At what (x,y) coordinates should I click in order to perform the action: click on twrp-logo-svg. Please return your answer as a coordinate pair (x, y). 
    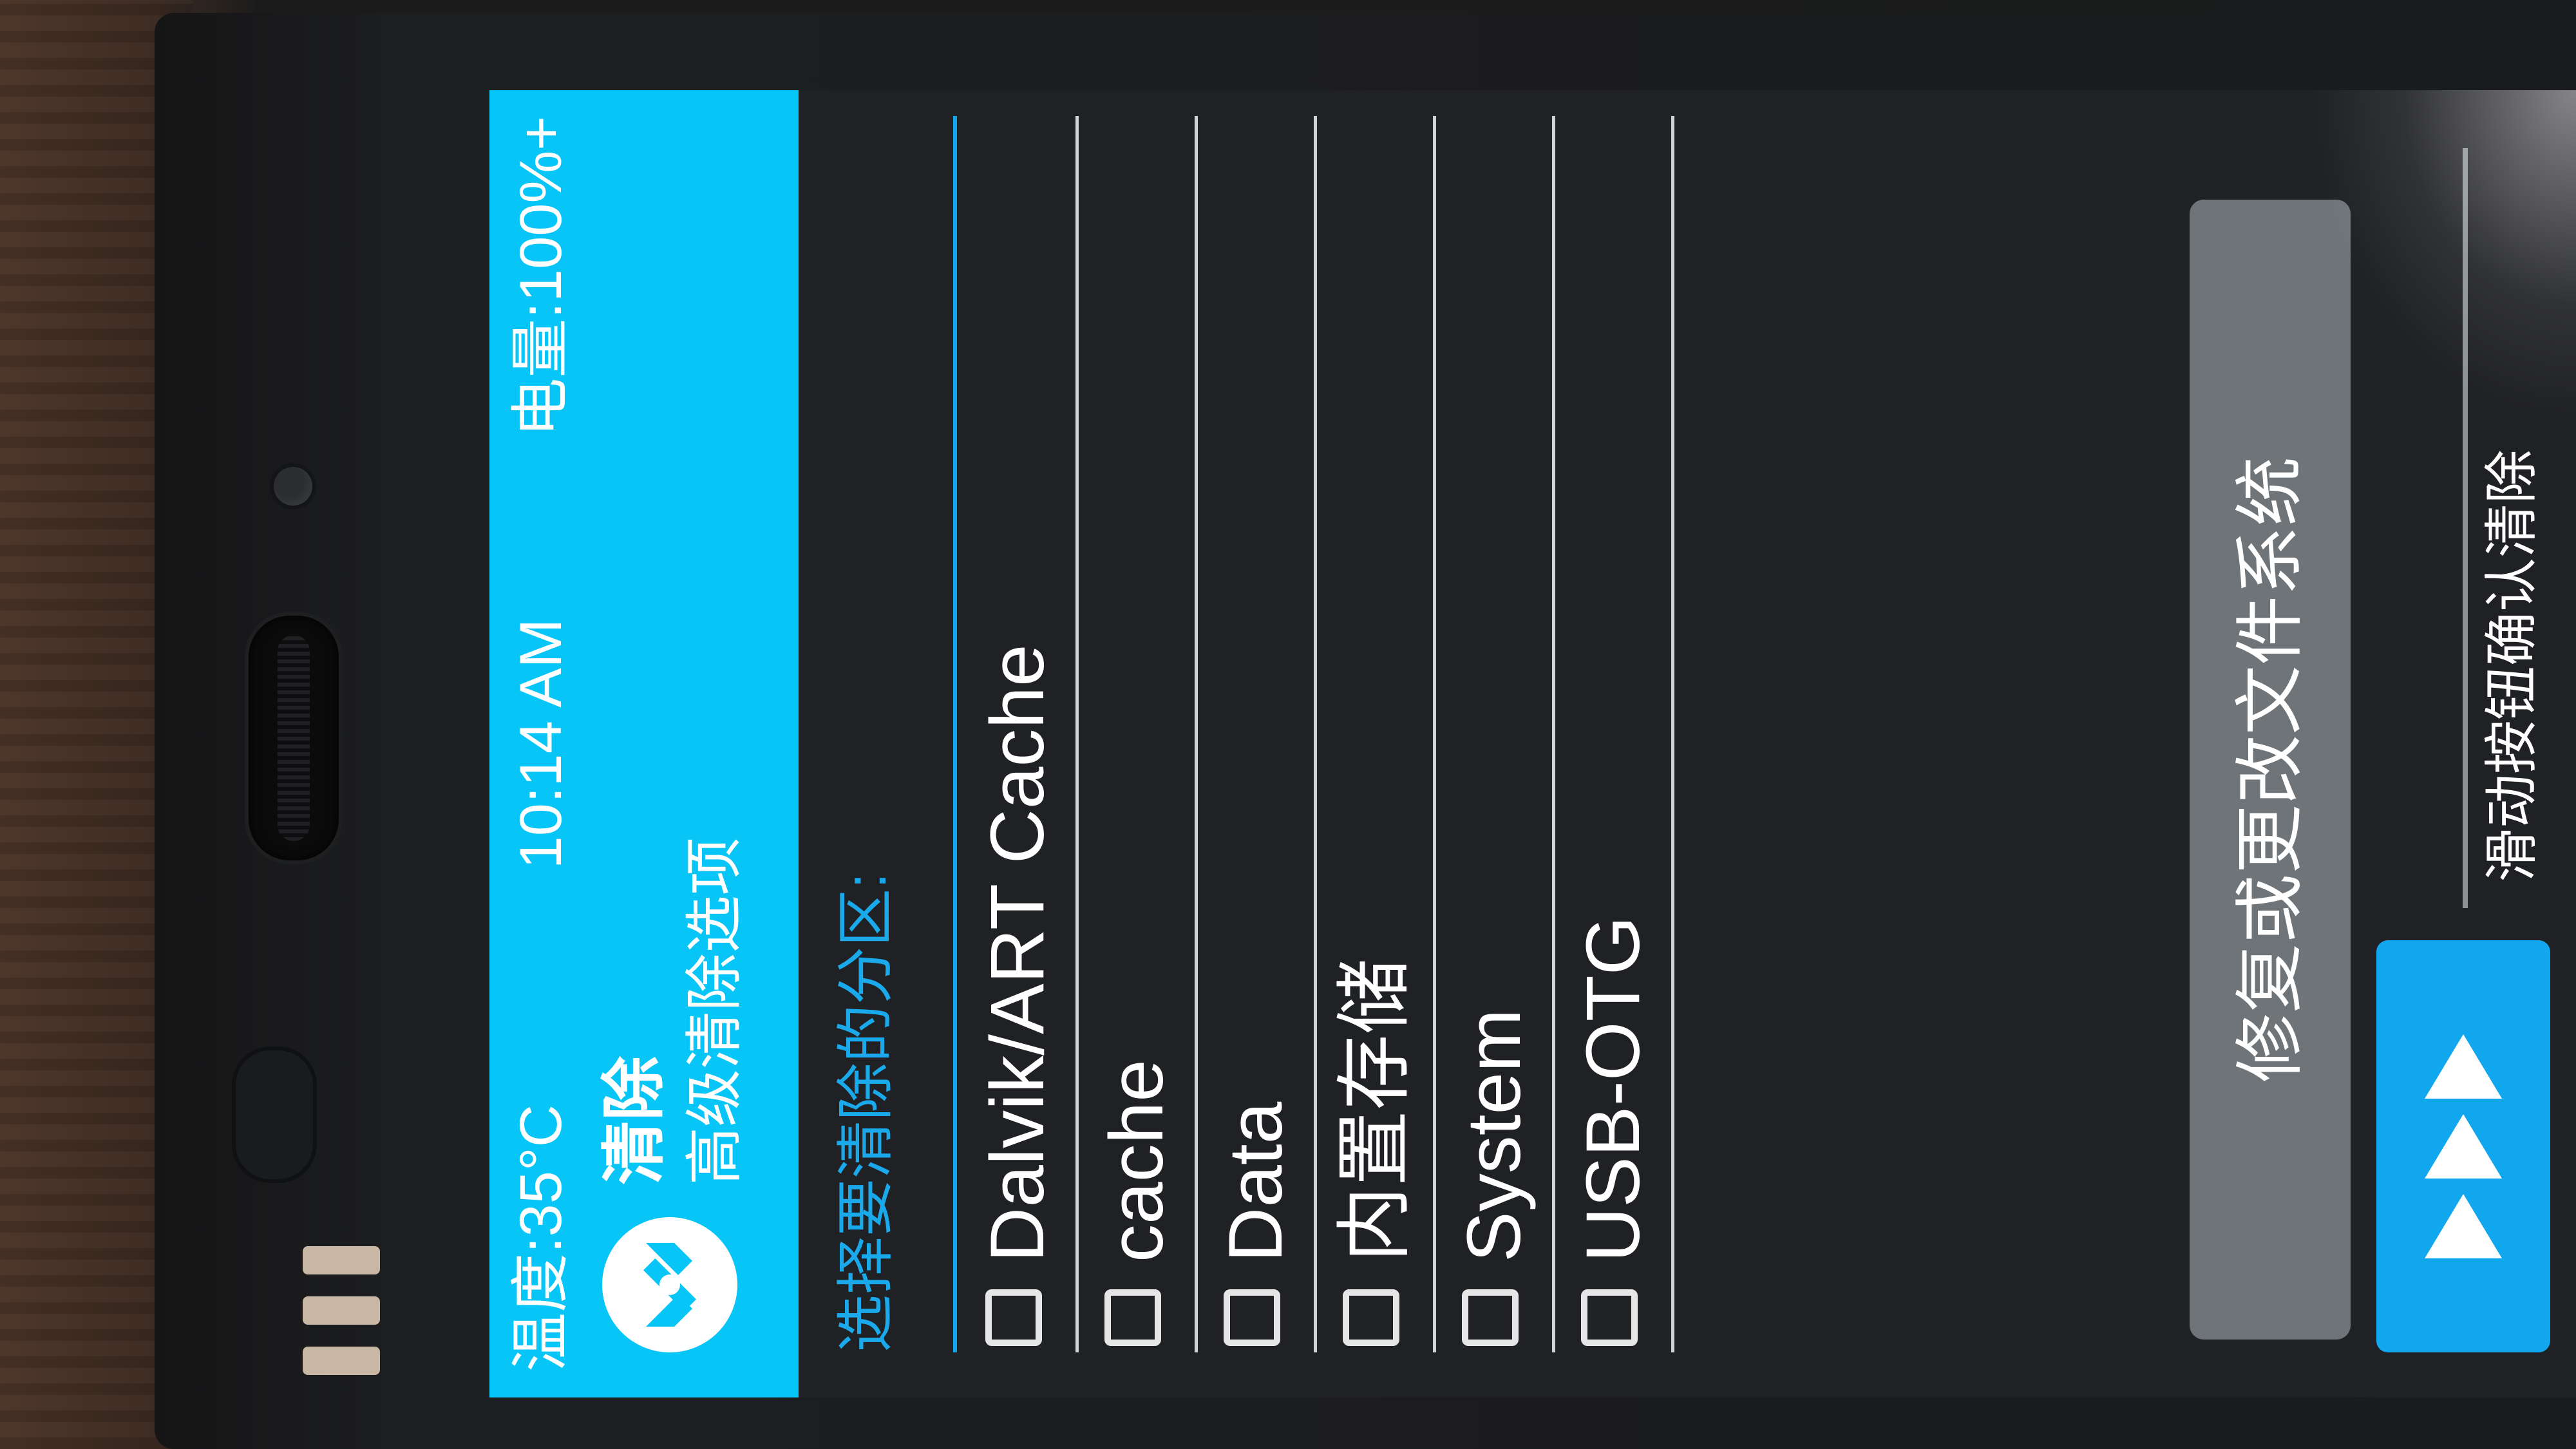
    Looking at the image, I should click on (670, 1285).